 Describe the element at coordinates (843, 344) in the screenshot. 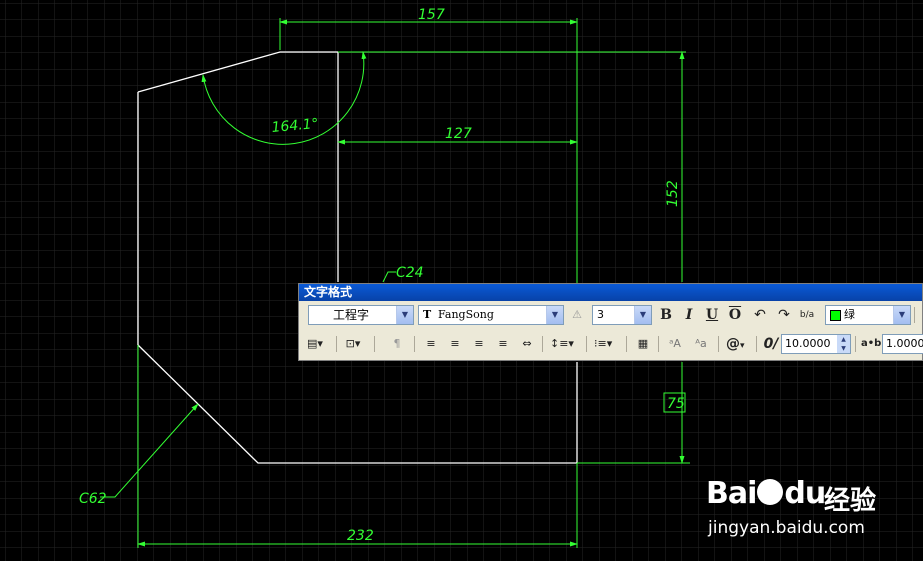

I see `spinner-icon: ▲ ▼` at that location.